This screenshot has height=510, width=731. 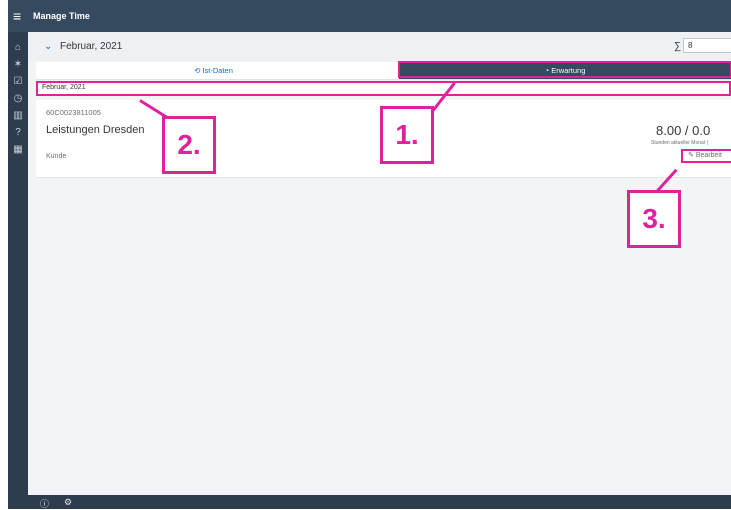 What do you see at coordinates (18, 133) in the screenshot?
I see `help-icon: ?` at bounding box center [18, 133].